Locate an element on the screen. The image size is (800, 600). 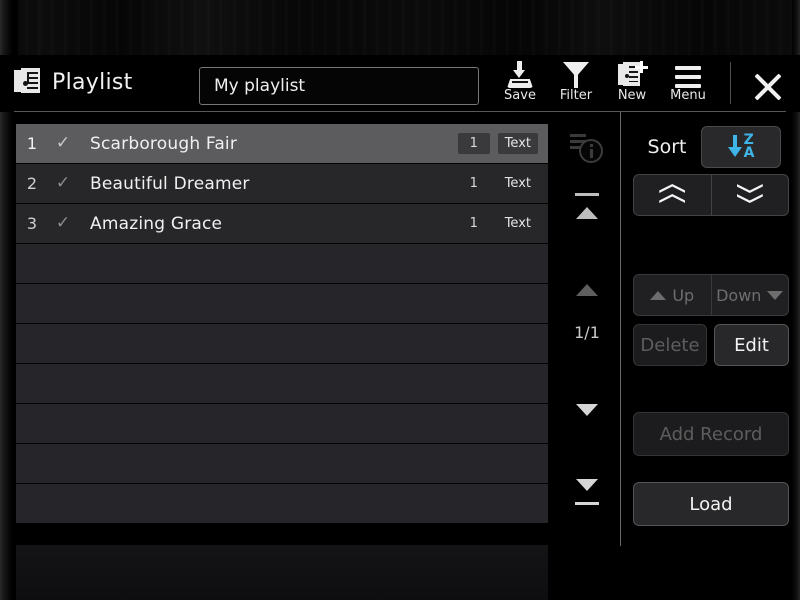
load-button-label: Load is located at coordinates (711, 504).